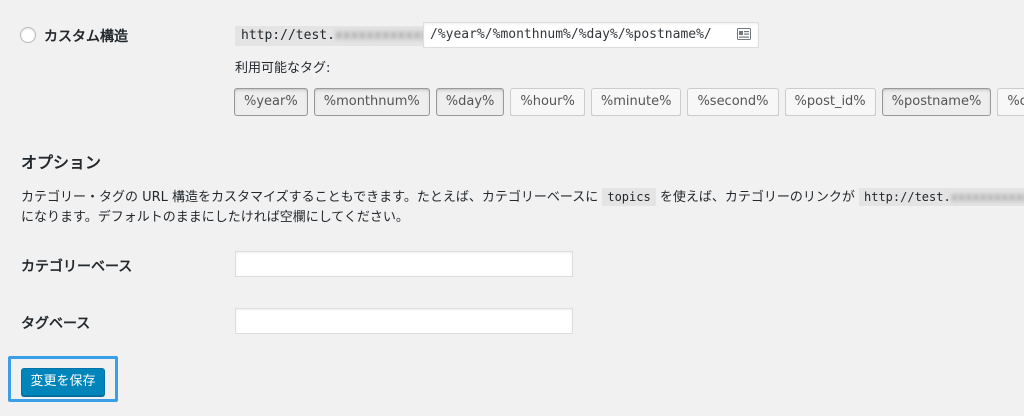 The image size is (1024, 416). What do you see at coordinates (271, 102) in the screenshot?
I see `tag-button-year: %year%` at bounding box center [271, 102].